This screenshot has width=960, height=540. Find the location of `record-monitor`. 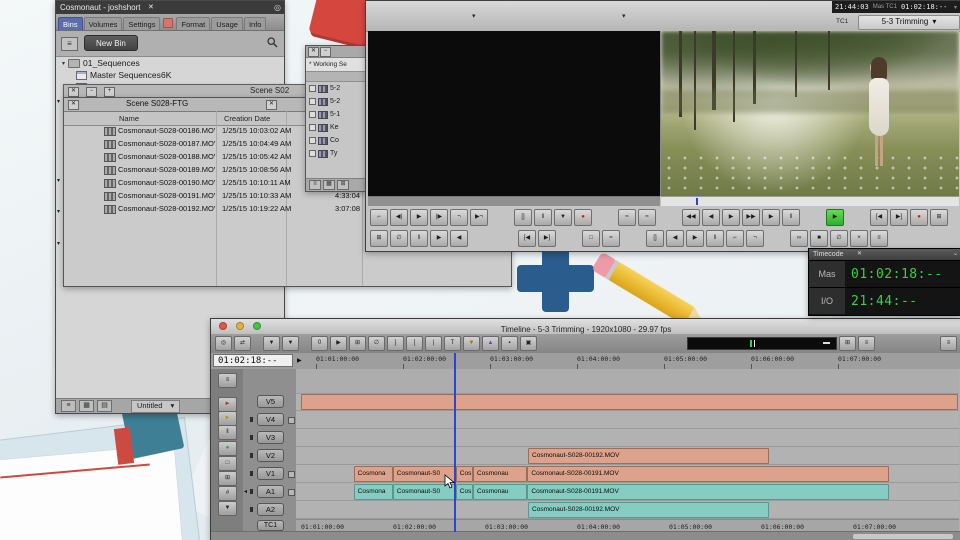

record-monitor is located at coordinates (810, 113).